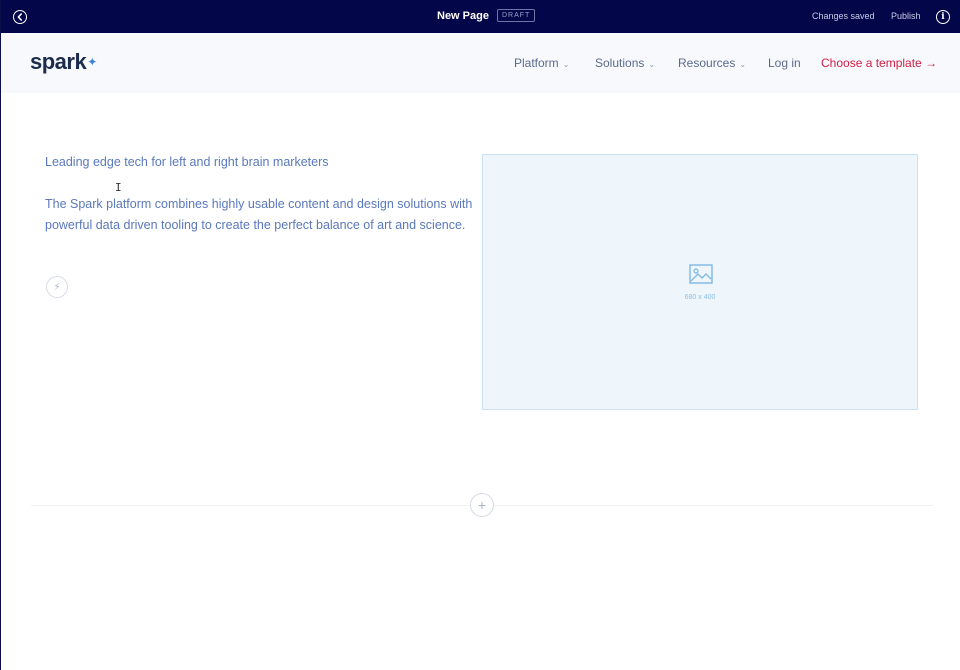 The image size is (960, 670). I want to click on add-section-button: +, so click(482, 505).